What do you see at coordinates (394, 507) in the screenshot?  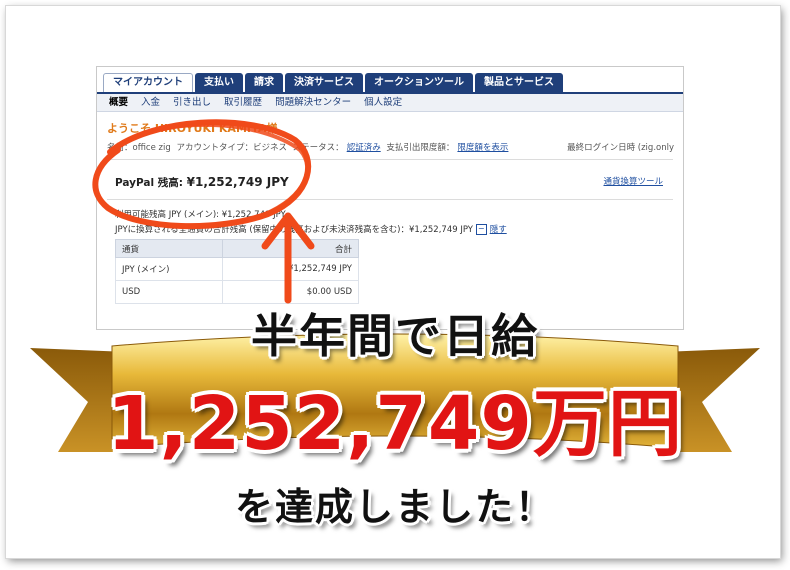 I see `headline-line-3: を達成しました！` at bounding box center [394, 507].